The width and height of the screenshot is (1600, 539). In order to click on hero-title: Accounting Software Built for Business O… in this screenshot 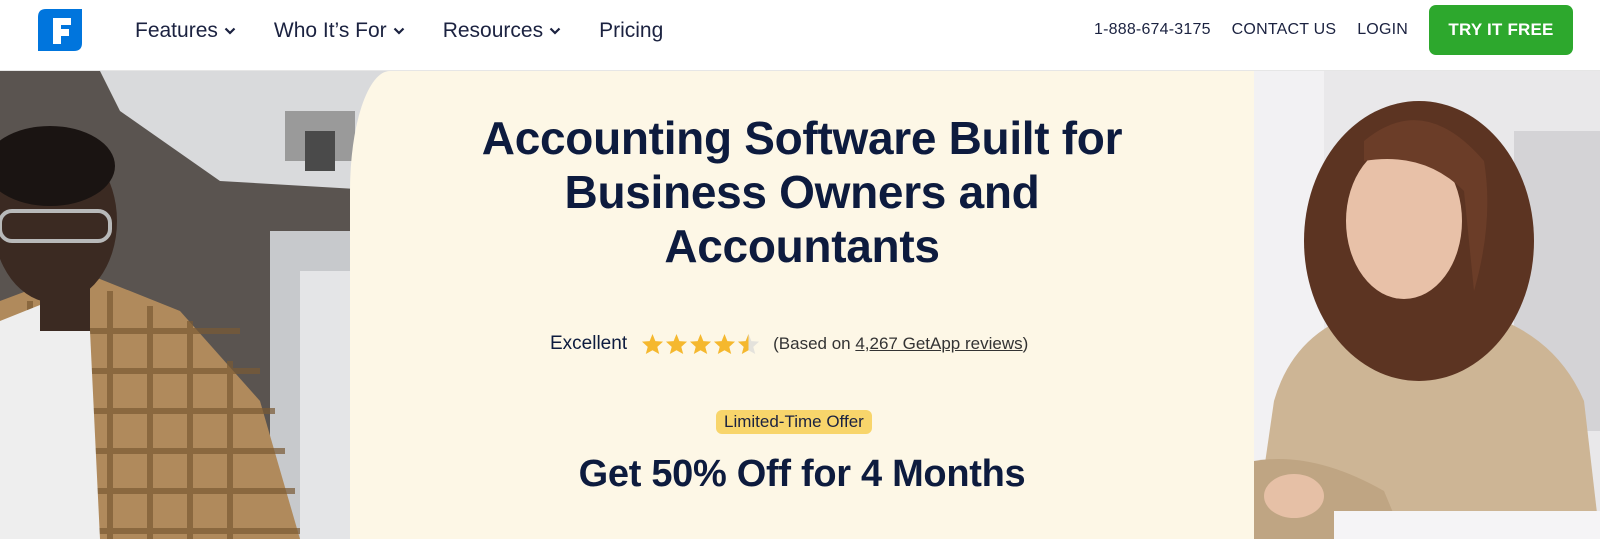, I will do `click(802, 192)`.